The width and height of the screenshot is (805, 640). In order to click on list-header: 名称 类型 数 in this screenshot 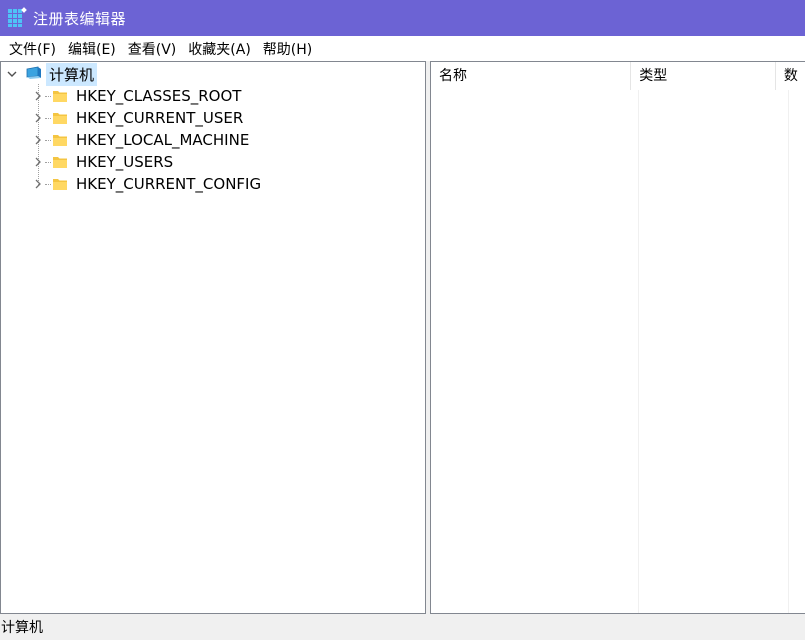, I will do `click(618, 76)`.